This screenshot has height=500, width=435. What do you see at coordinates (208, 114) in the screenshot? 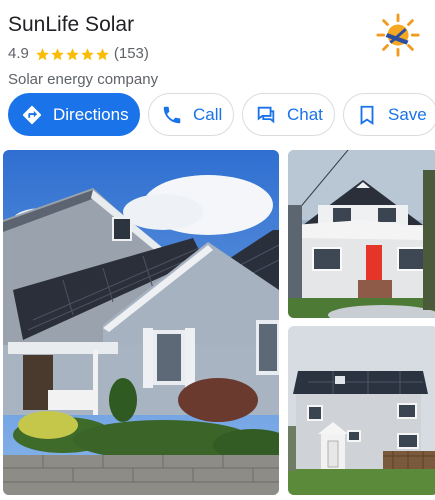
I see `call-label: Call` at bounding box center [208, 114].